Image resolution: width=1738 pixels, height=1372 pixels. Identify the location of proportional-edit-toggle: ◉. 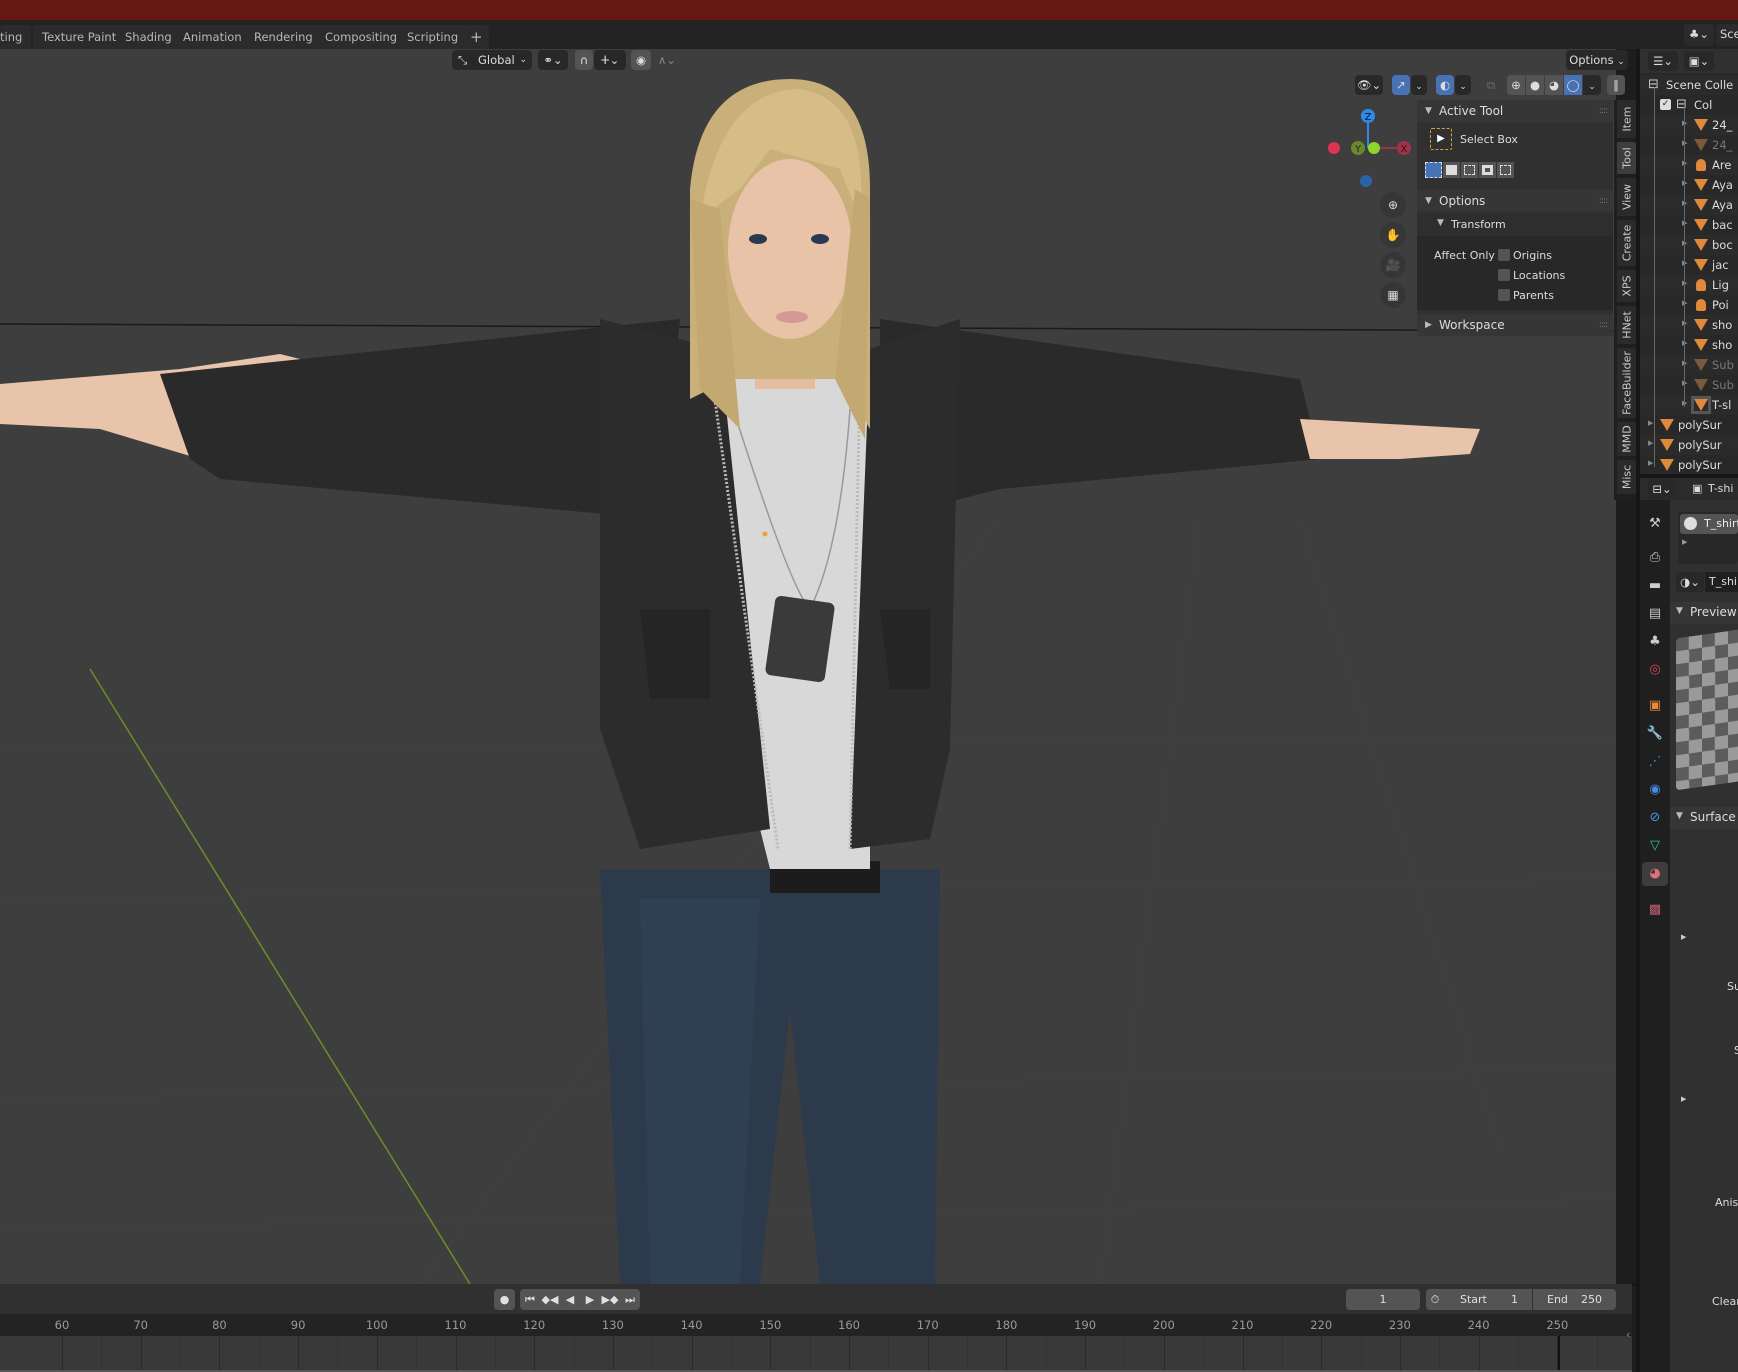
(641, 60).